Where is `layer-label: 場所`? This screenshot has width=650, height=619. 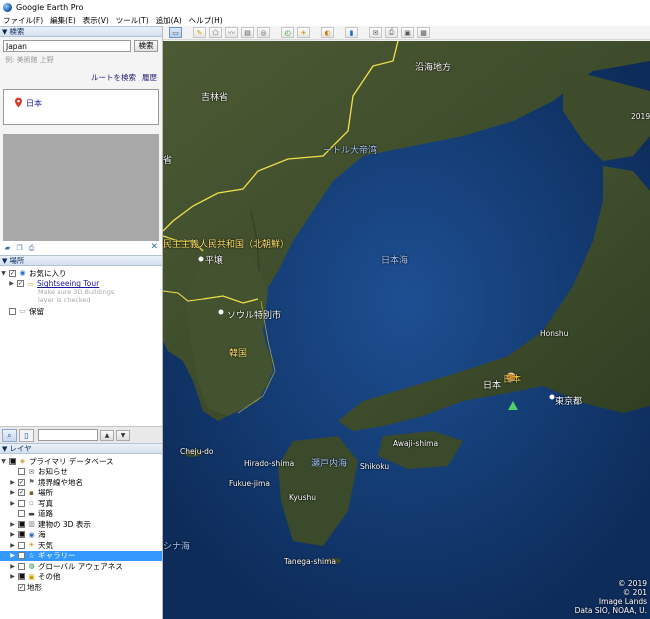
layer-label: 場所 is located at coordinates (45, 493).